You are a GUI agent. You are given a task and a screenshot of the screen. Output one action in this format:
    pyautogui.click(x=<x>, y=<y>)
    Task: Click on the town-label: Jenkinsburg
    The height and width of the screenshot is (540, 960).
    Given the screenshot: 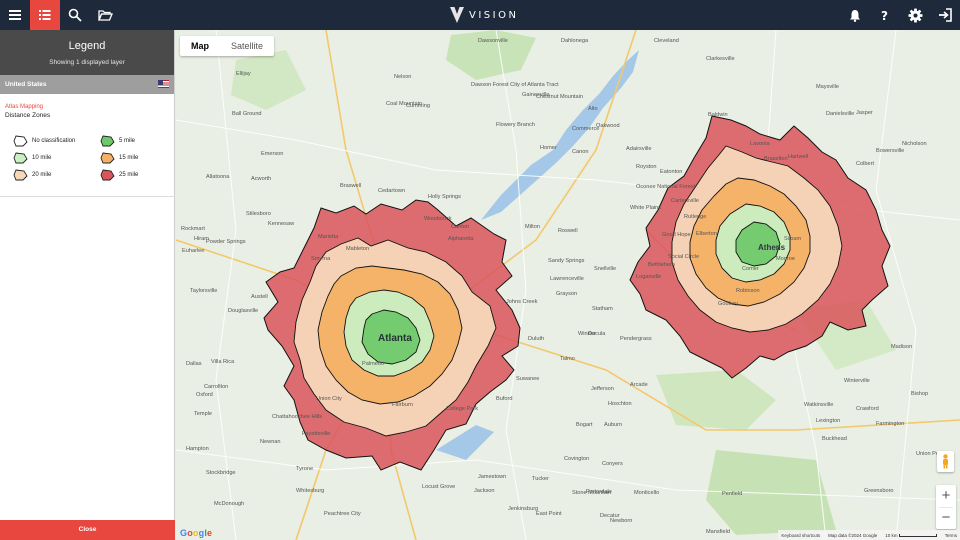 What is the action you would take?
    pyautogui.click(x=523, y=509)
    